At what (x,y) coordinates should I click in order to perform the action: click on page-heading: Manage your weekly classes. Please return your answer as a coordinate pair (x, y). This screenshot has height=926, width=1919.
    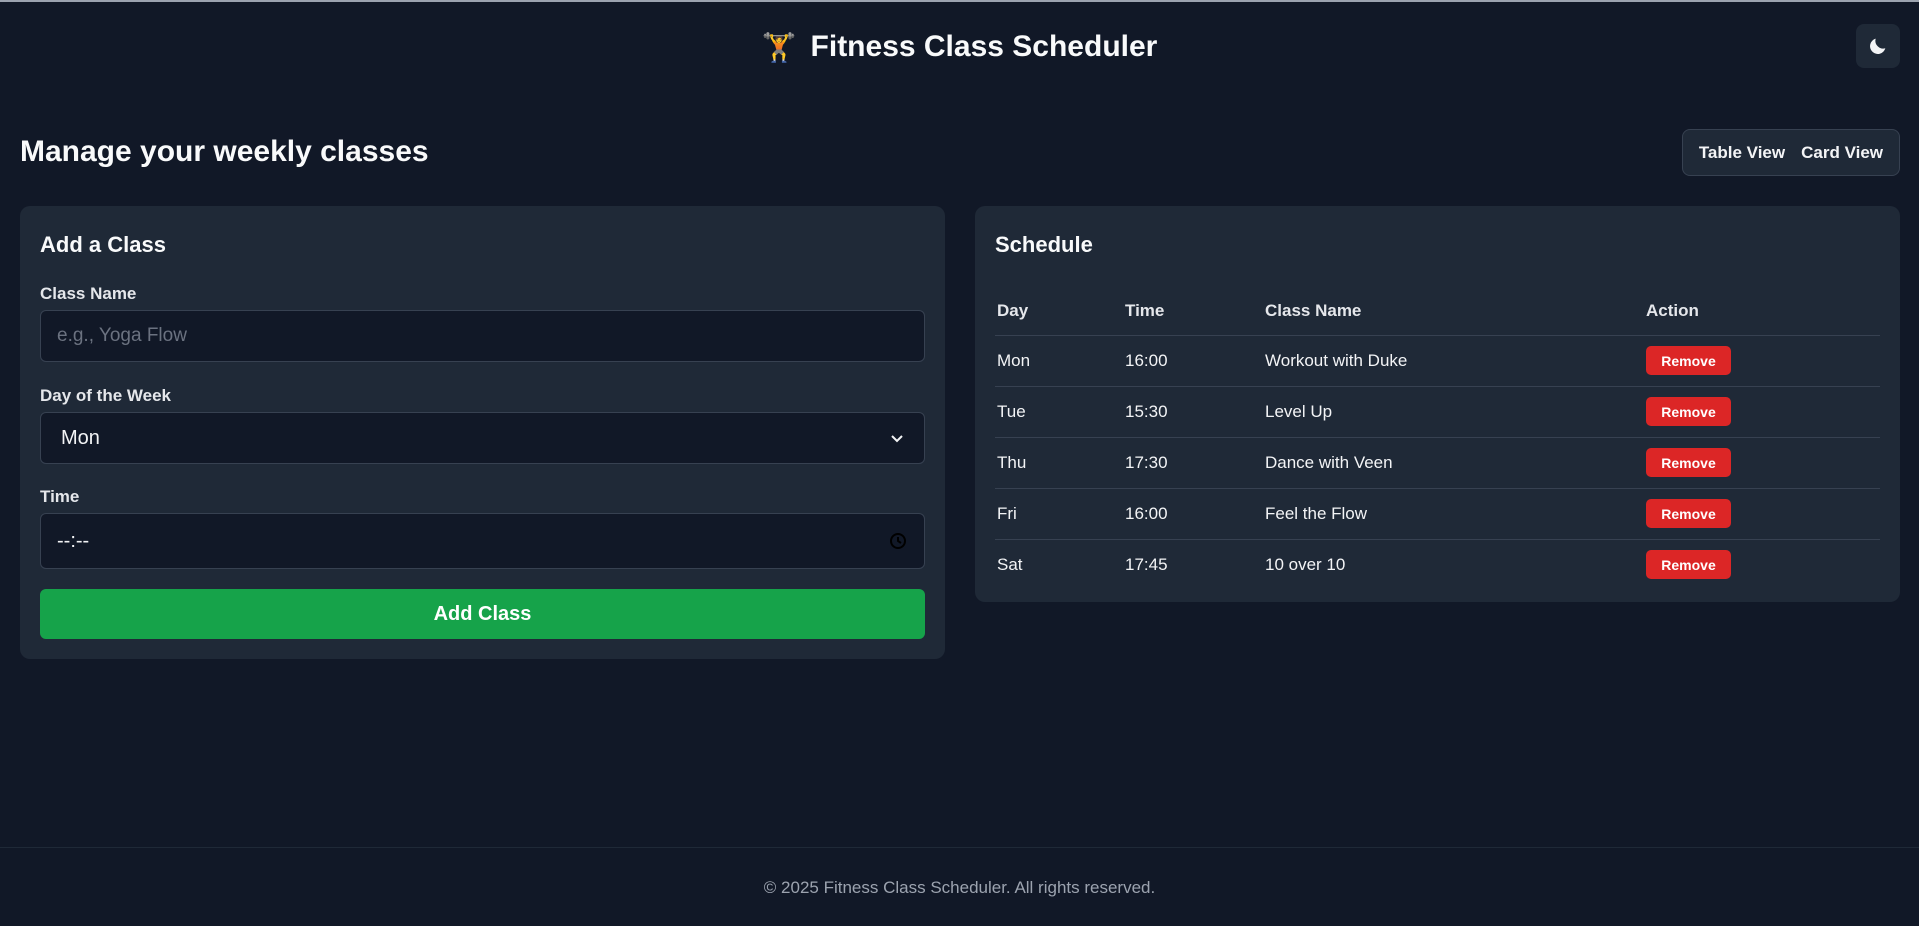
    Looking at the image, I should click on (224, 151).